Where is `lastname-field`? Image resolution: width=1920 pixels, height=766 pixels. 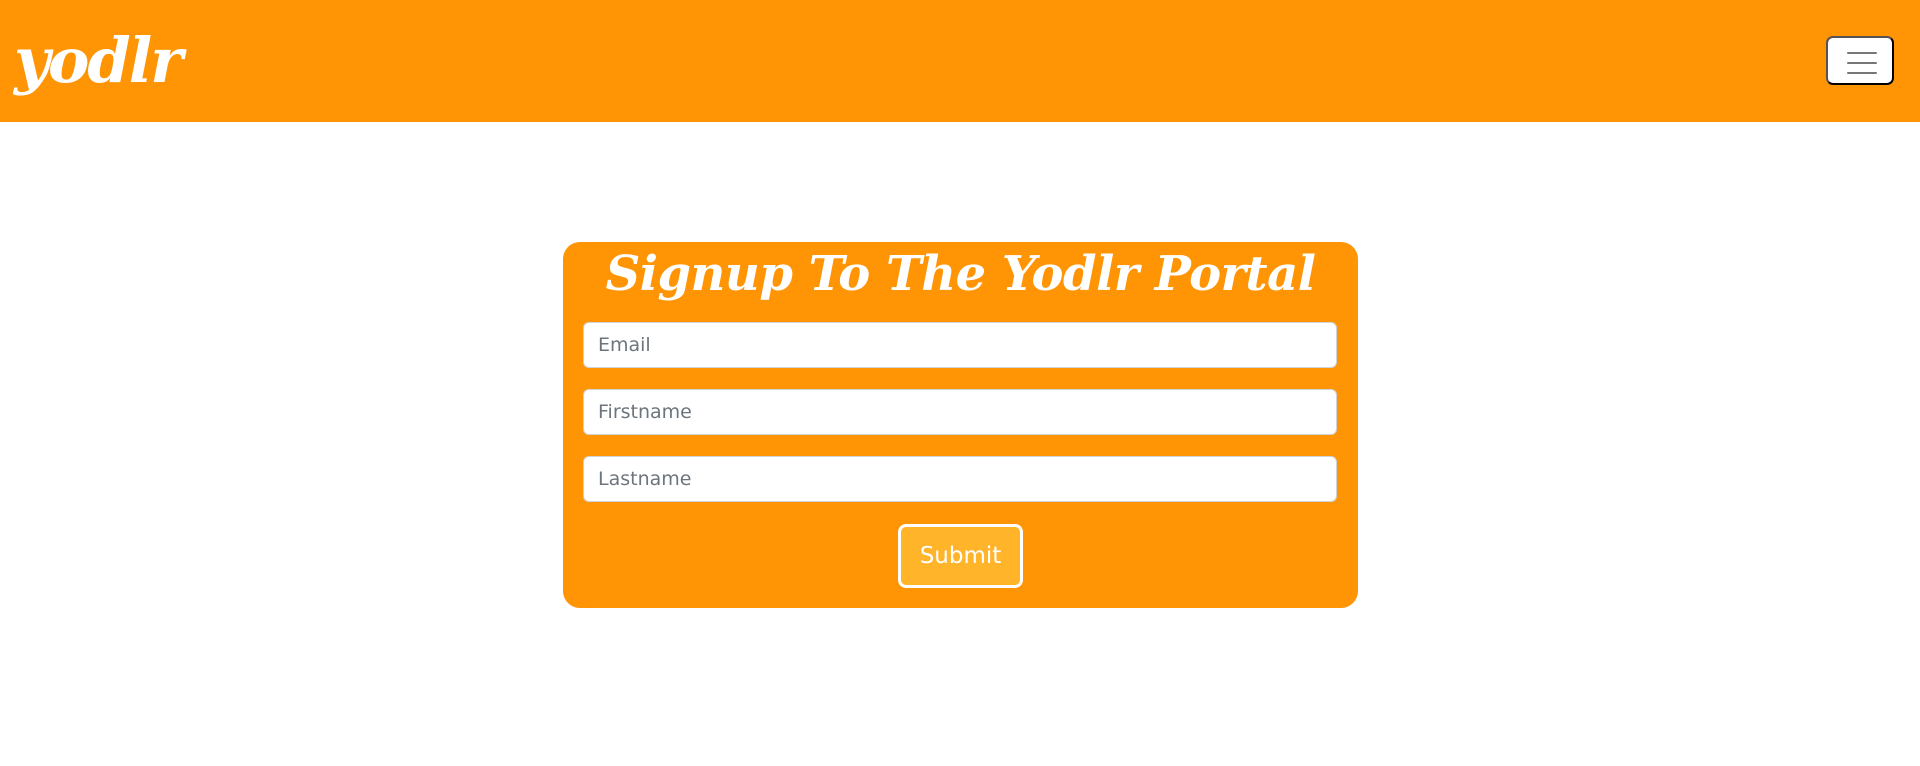 lastname-field is located at coordinates (960, 479).